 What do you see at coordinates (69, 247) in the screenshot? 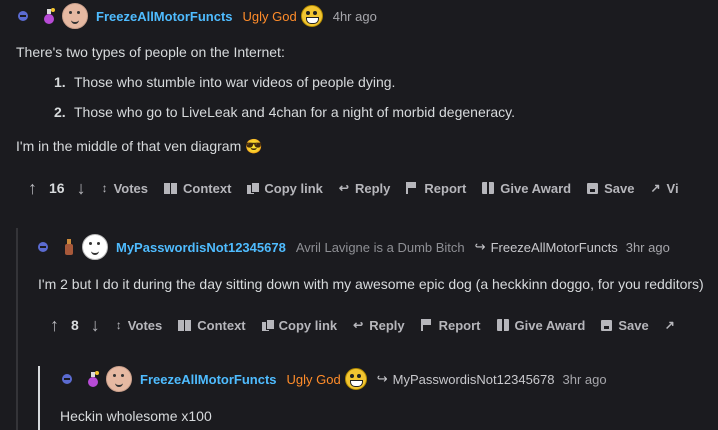
I see `bottle-icon` at bounding box center [69, 247].